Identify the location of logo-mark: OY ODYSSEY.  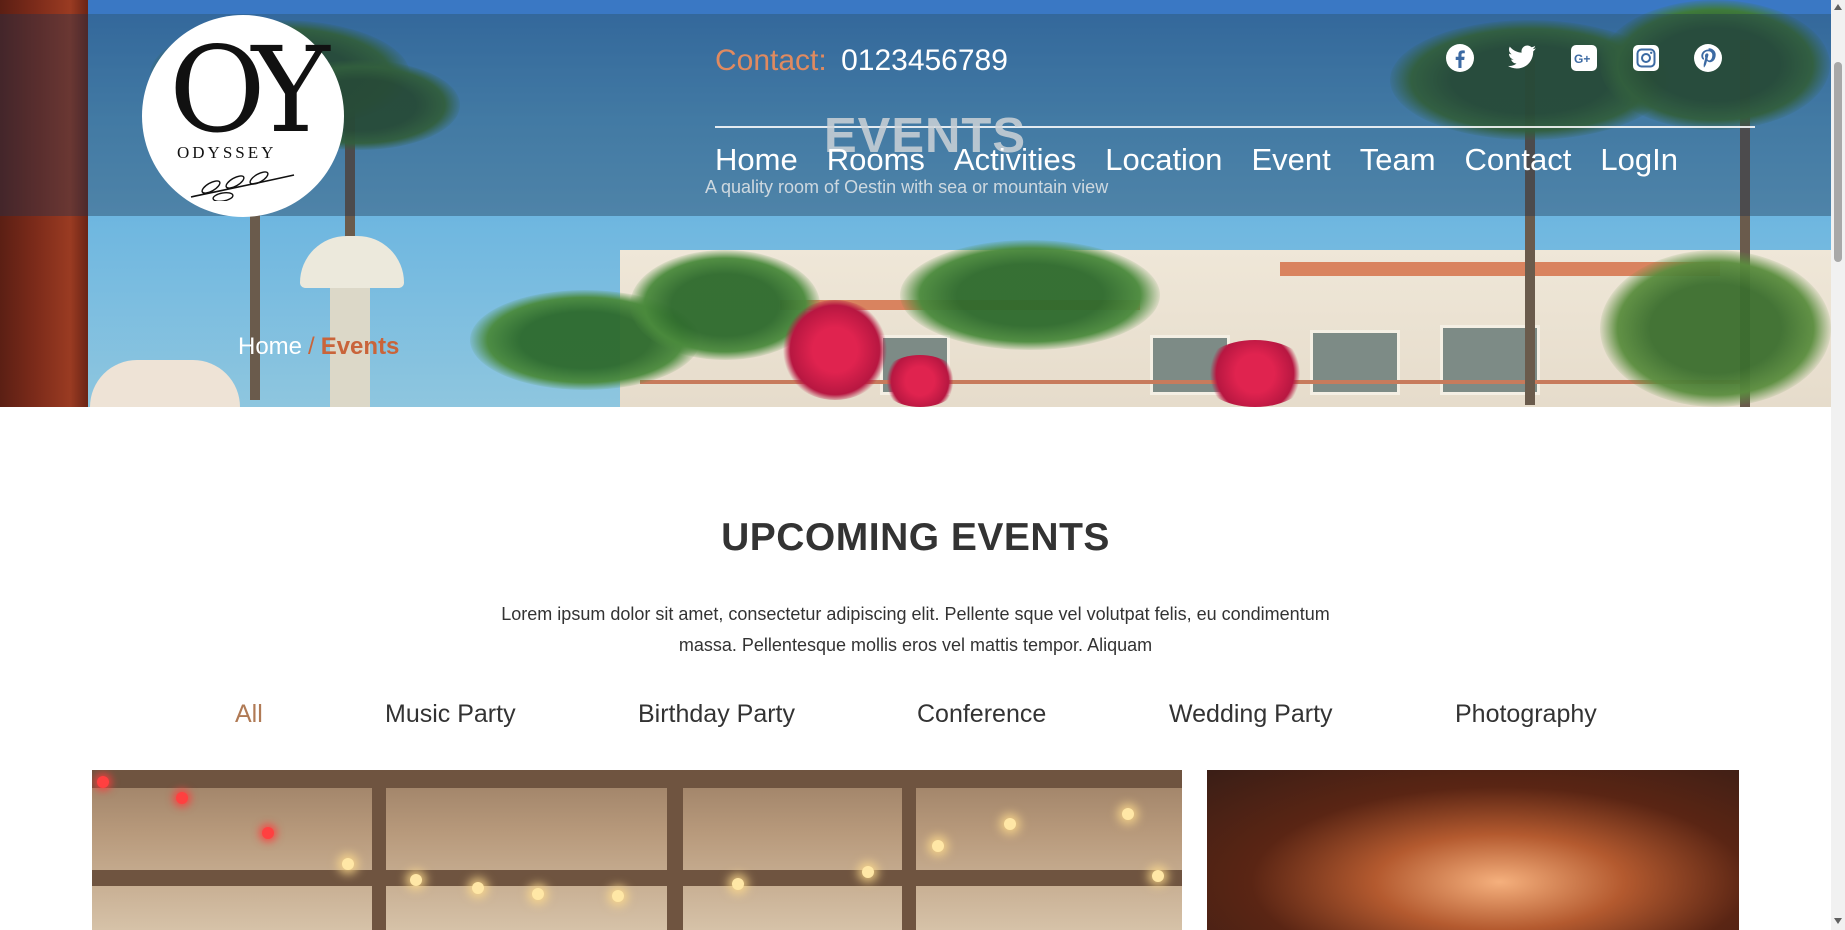
(246, 111).